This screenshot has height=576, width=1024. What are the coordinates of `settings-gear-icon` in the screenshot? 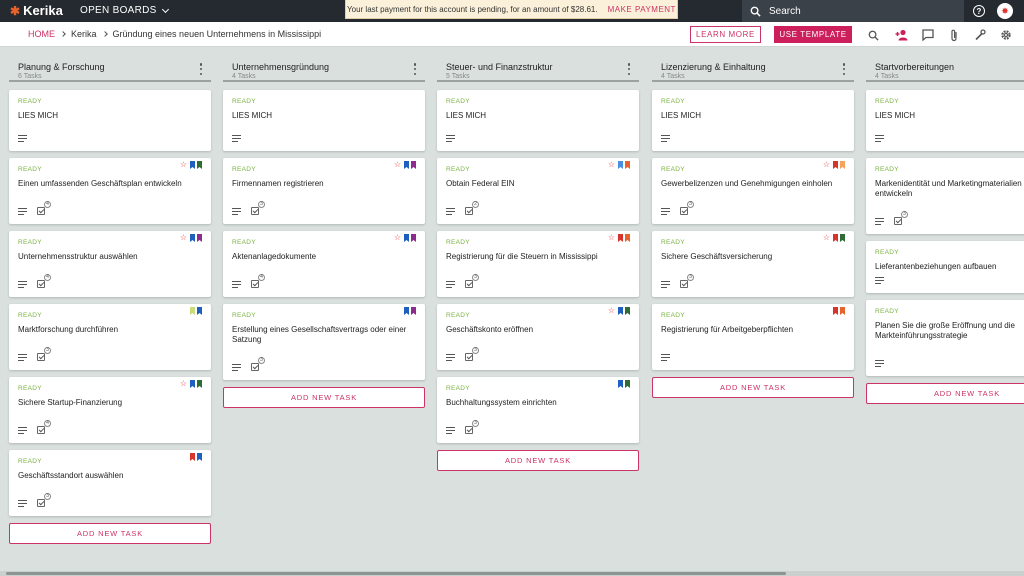 It's located at (1006, 35).